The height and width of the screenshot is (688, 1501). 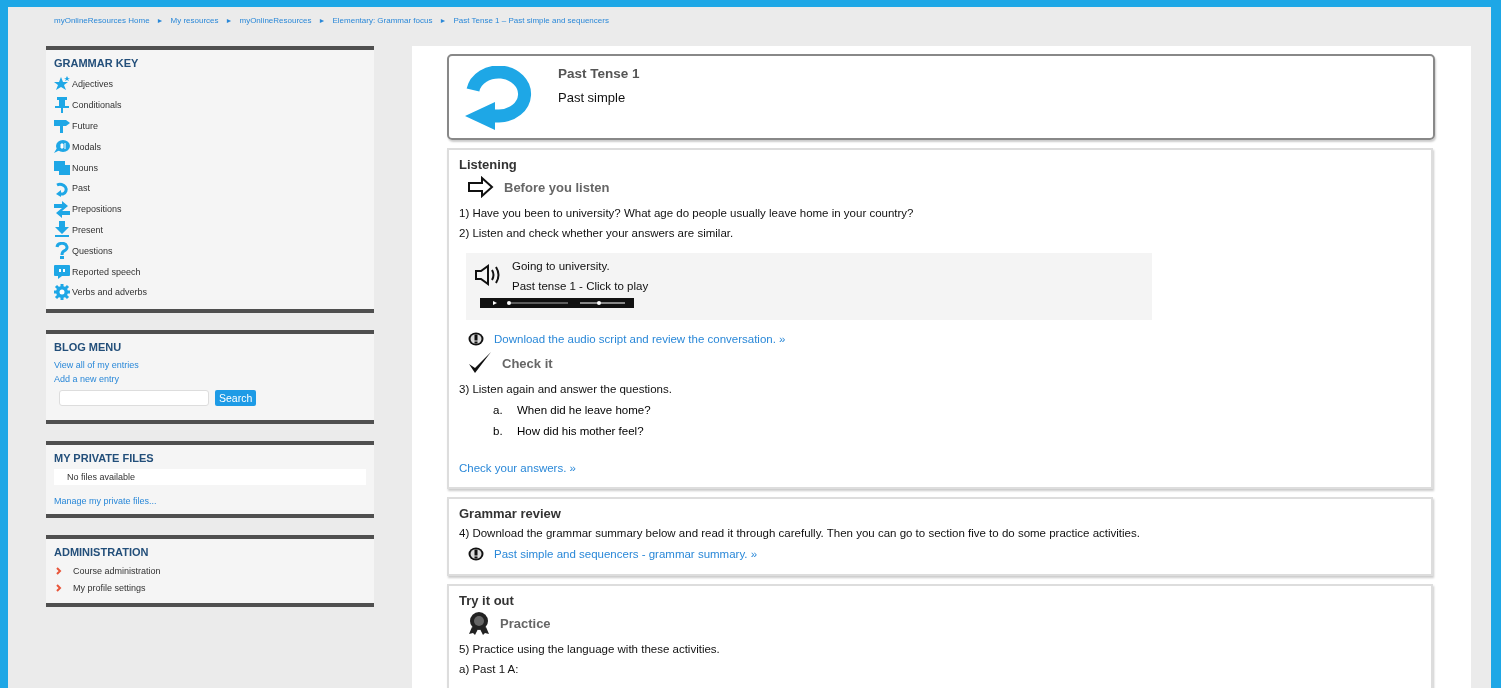 What do you see at coordinates (561, 266) in the screenshot?
I see `audio-title: Going to university.` at bounding box center [561, 266].